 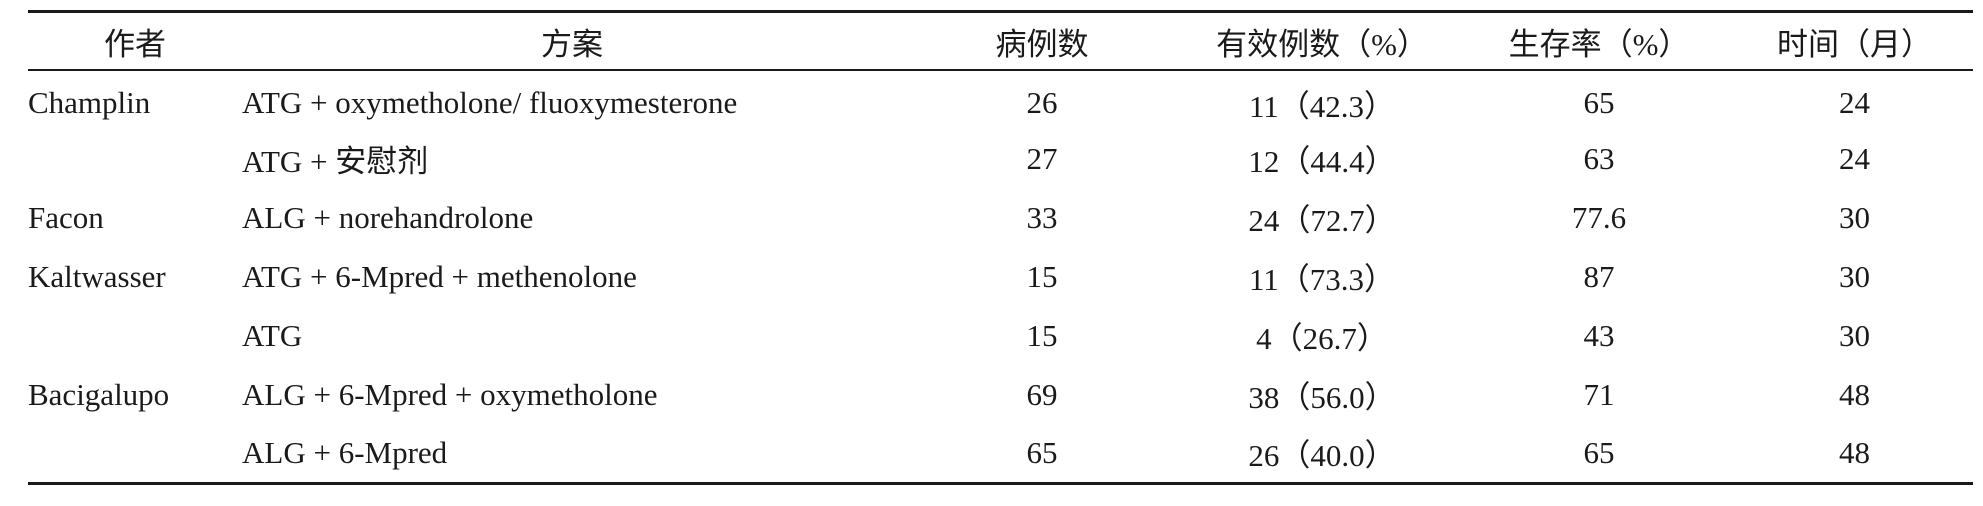 I want to click on header-survival: 生存率（%）, so click(x=1599, y=44).